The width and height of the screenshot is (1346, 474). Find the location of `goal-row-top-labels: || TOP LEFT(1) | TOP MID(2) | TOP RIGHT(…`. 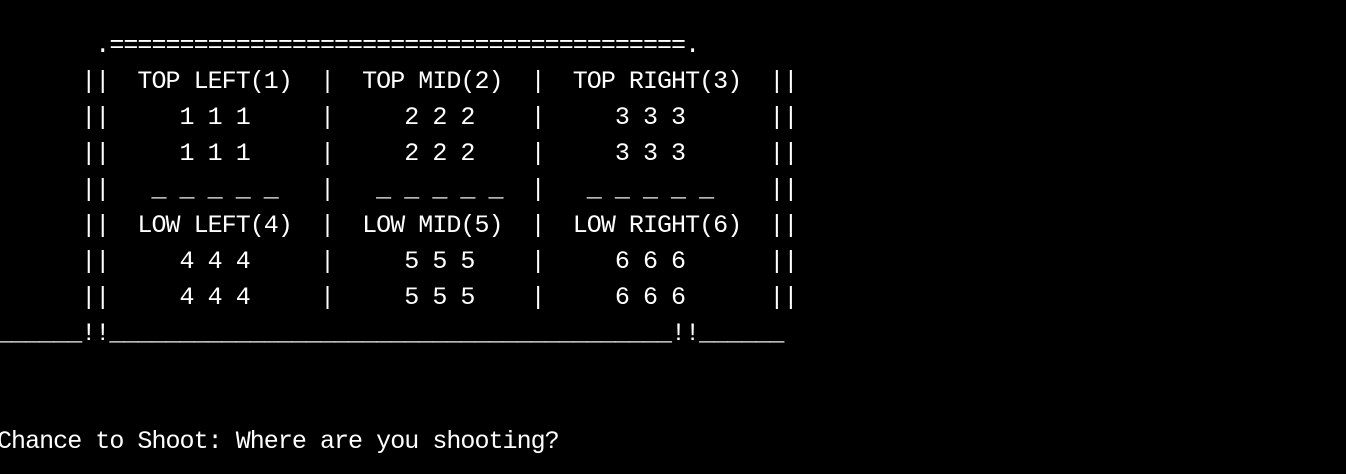

goal-row-top-labels: || TOP LEFT(1) | TOP MID(2) | TOP RIGHT(… is located at coordinates (399, 81).